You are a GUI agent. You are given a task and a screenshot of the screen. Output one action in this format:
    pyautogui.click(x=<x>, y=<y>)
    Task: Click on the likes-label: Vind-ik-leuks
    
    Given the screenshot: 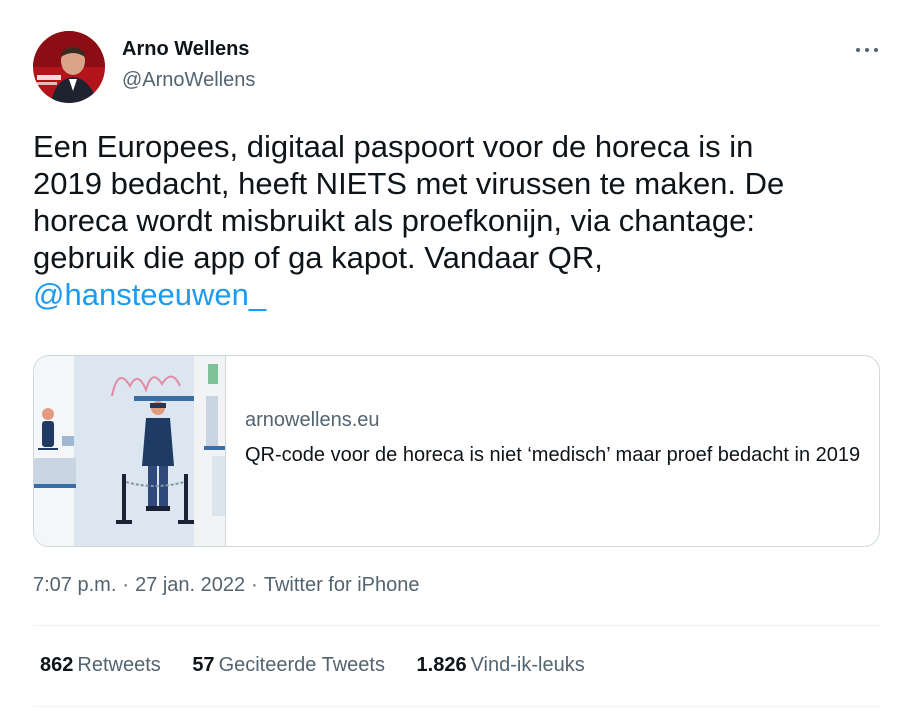 What is the action you would take?
    pyautogui.click(x=527, y=665)
    